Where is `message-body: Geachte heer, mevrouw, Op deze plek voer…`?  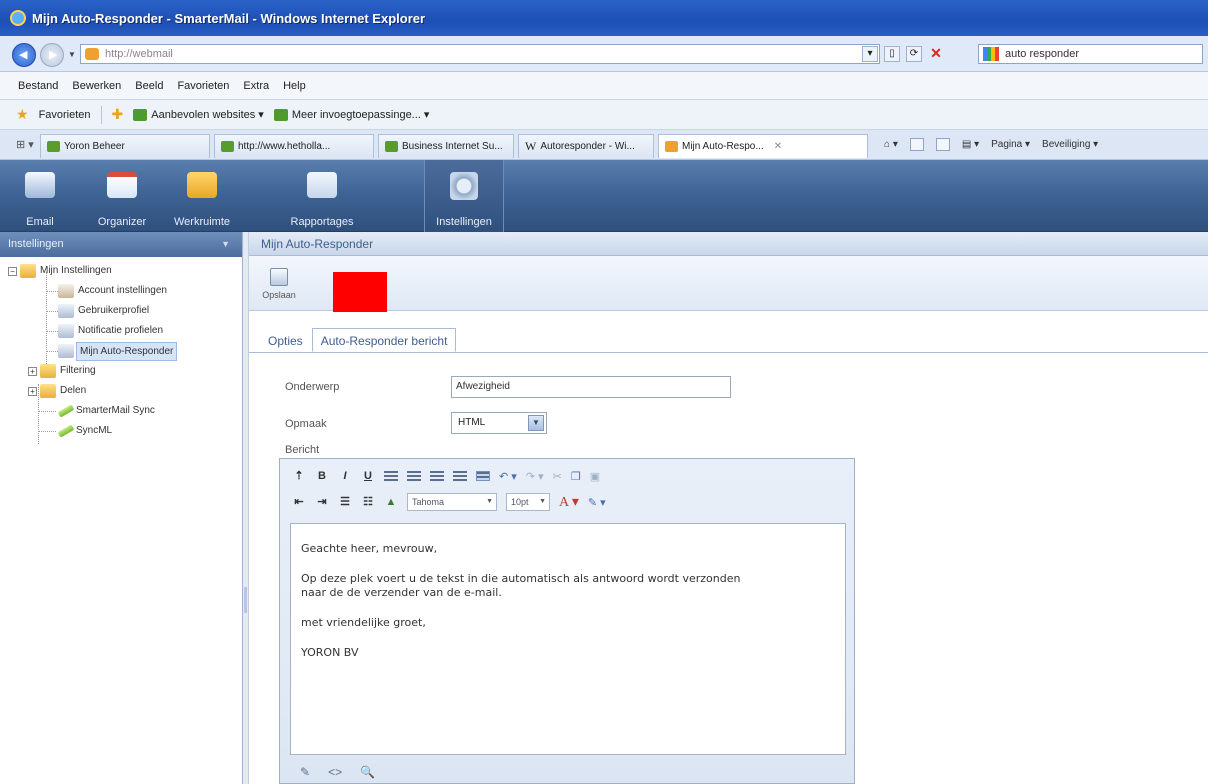
message-body: Geachte heer, mevrouw, Op deze plek voer… is located at coordinates (568, 639).